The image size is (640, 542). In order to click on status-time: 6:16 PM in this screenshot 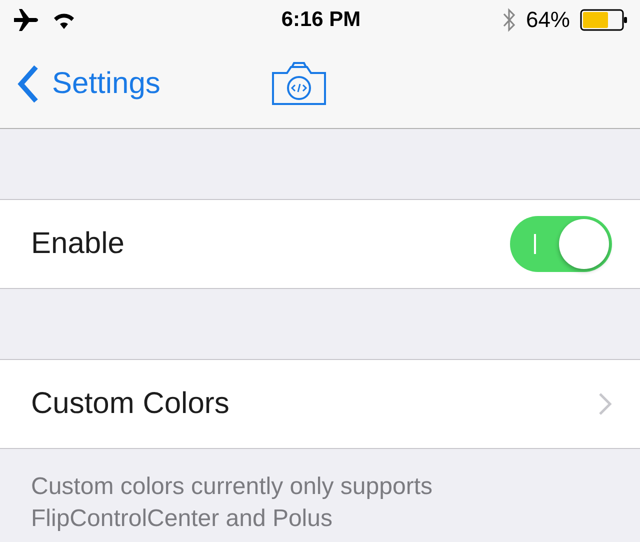, I will do `click(321, 20)`.